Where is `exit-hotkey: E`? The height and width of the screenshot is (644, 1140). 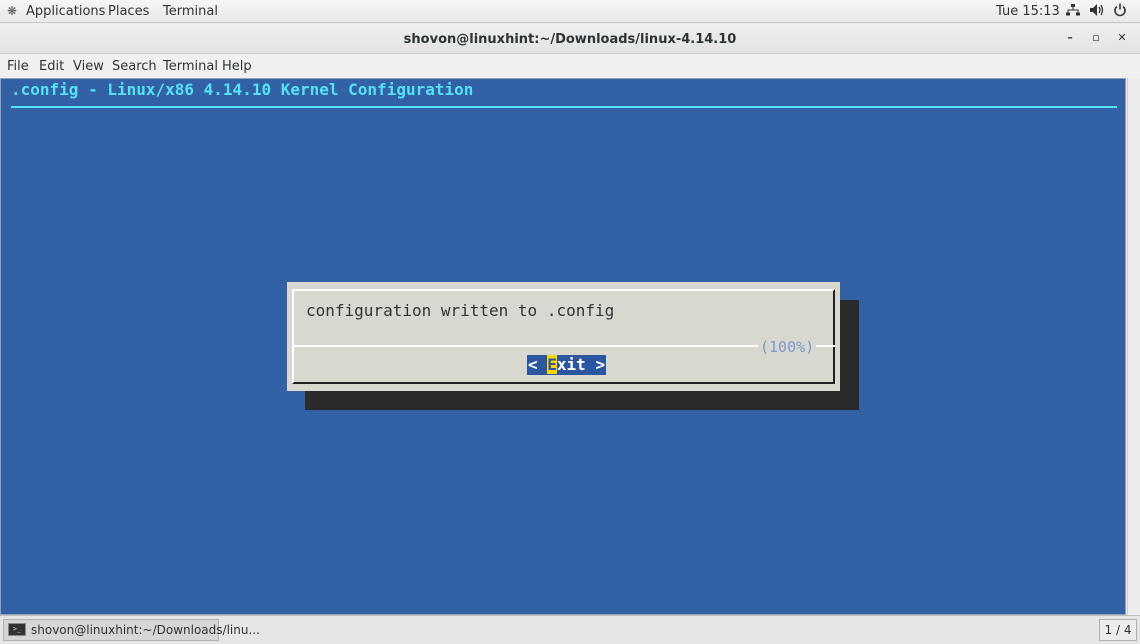
exit-hotkey: E is located at coordinates (552, 364).